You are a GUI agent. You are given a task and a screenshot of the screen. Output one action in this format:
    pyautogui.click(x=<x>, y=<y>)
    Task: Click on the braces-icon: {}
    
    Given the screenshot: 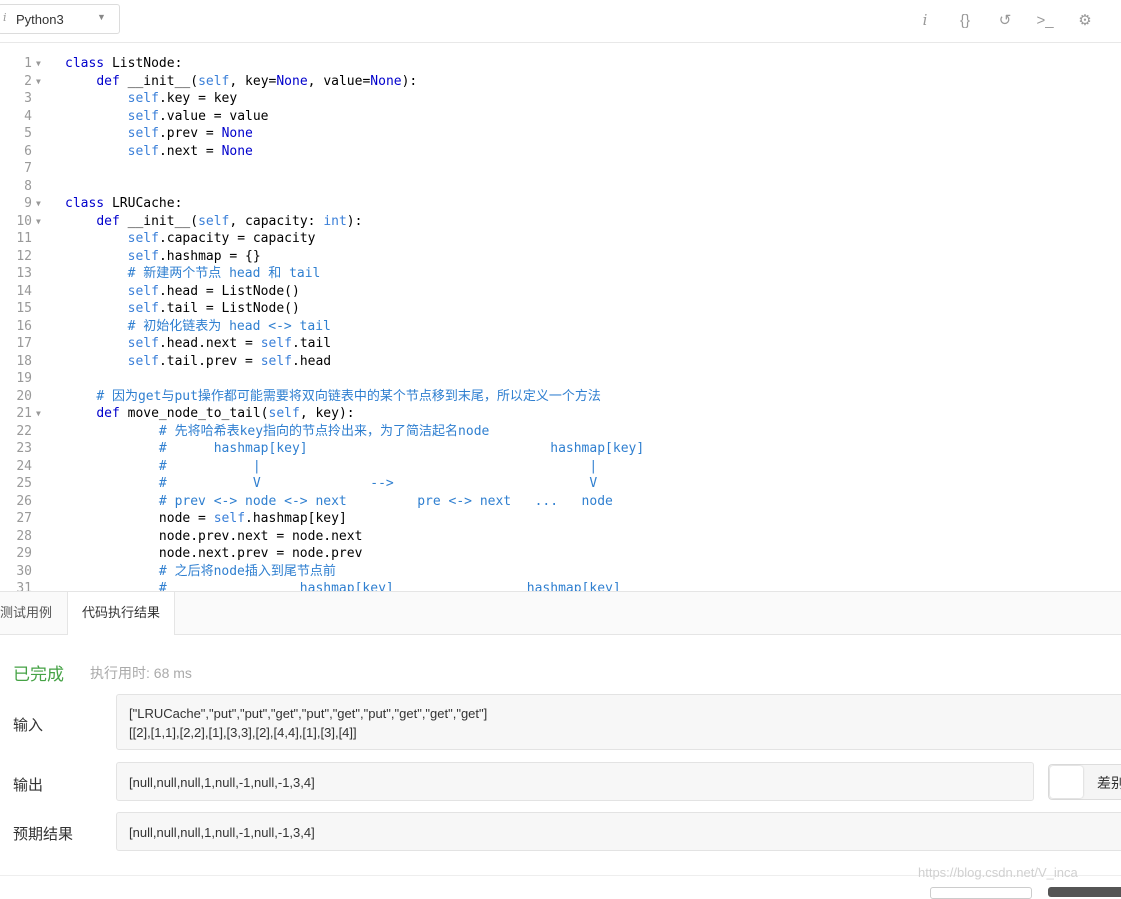 What is the action you would take?
    pyautogui.click(x=965, y=21)
    